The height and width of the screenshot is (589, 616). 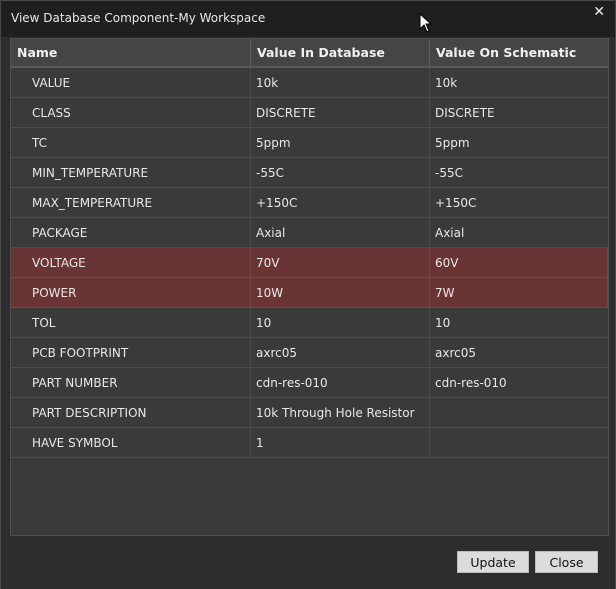 I want to click on mouse-pointer-icon, so click(x=426, y=23).